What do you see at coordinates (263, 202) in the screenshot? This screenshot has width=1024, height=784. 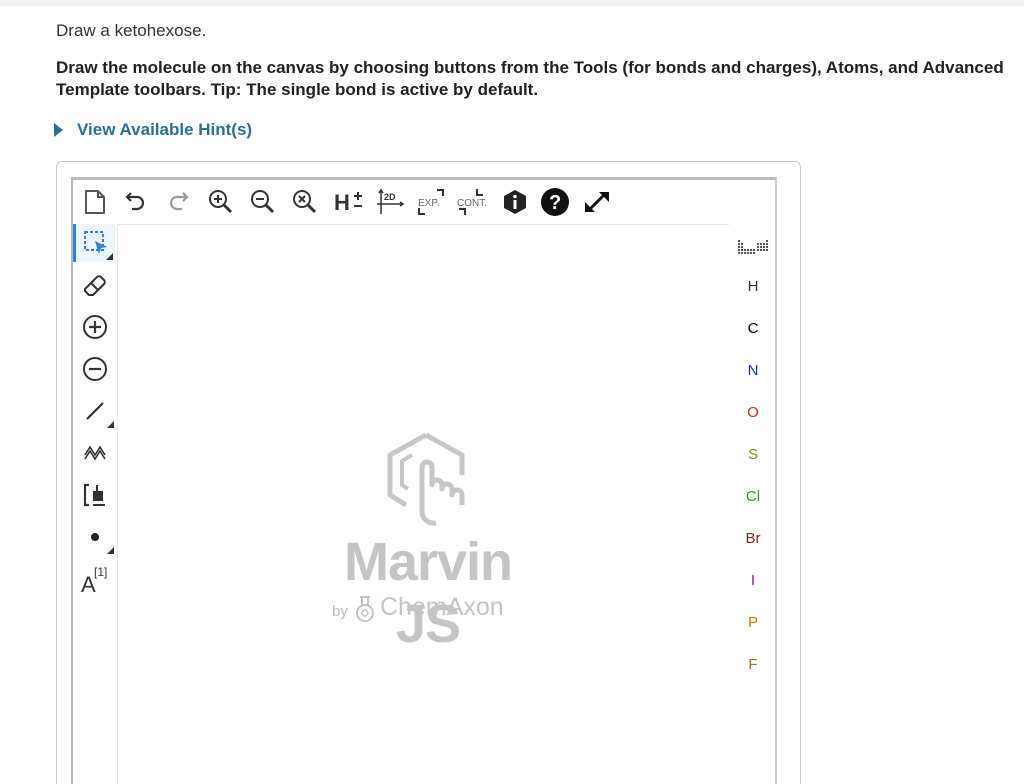 I see `zoom-out-icon` at bounding box center [263, 202].